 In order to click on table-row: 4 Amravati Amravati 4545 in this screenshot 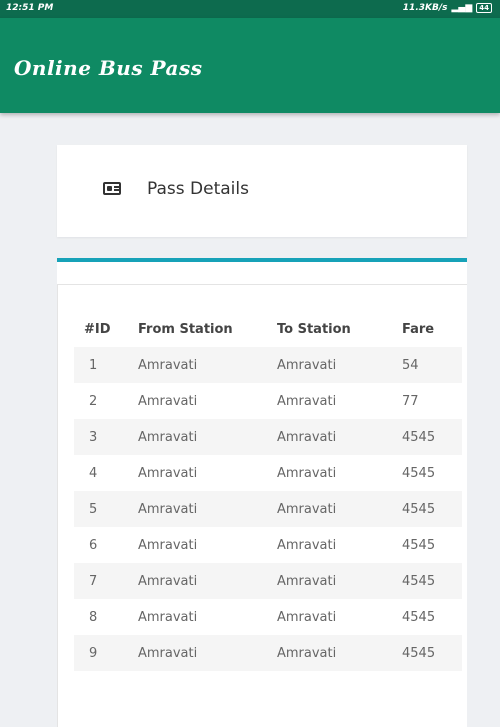, I will do `click(268, 473)`.